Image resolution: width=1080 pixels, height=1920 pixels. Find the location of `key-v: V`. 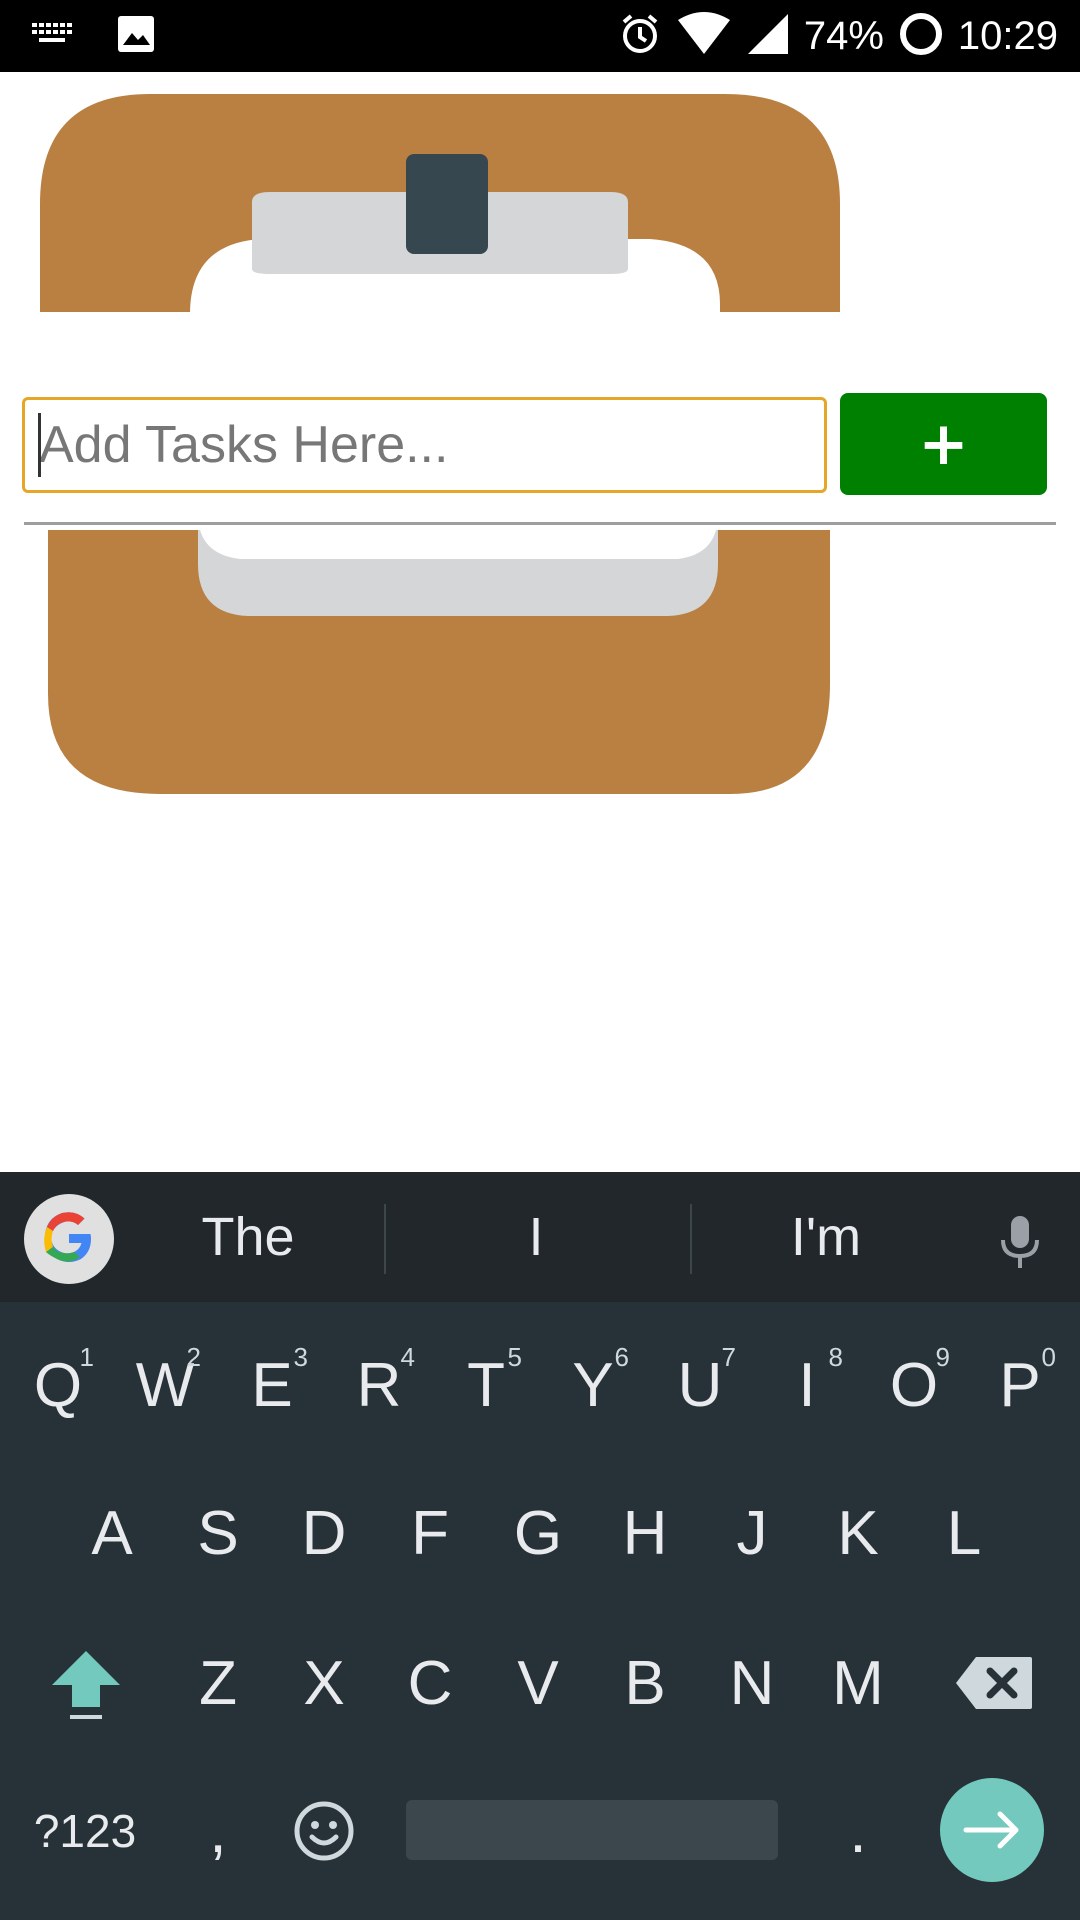

key-v: V is located at coordinates (538, 1683).